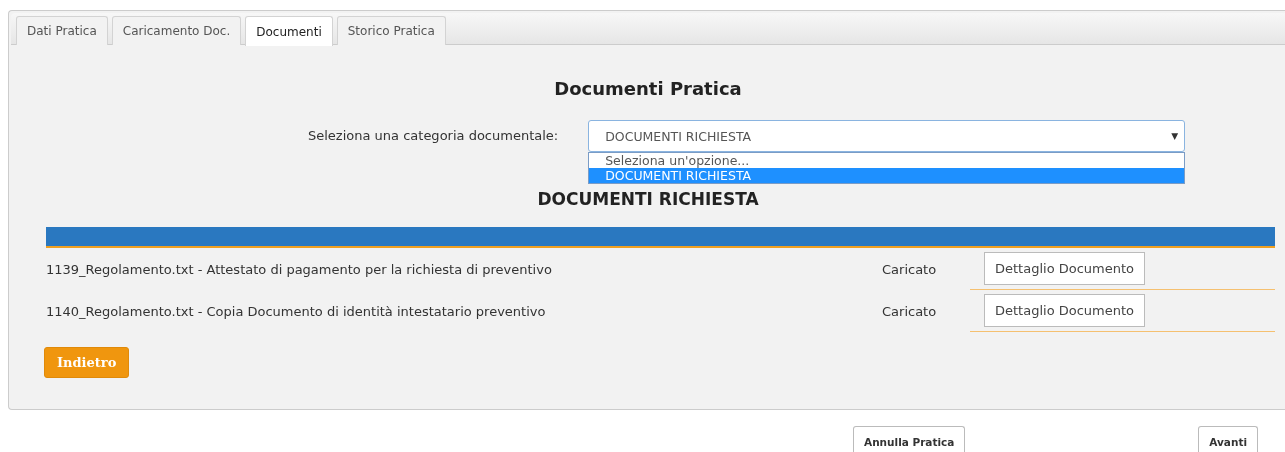 This screenshot has width=1285, height=452. What do you see at coordinates (1175, 136) in the screenshot?
I see `caret-icon: ▼` at bounding box center [1175, 136].